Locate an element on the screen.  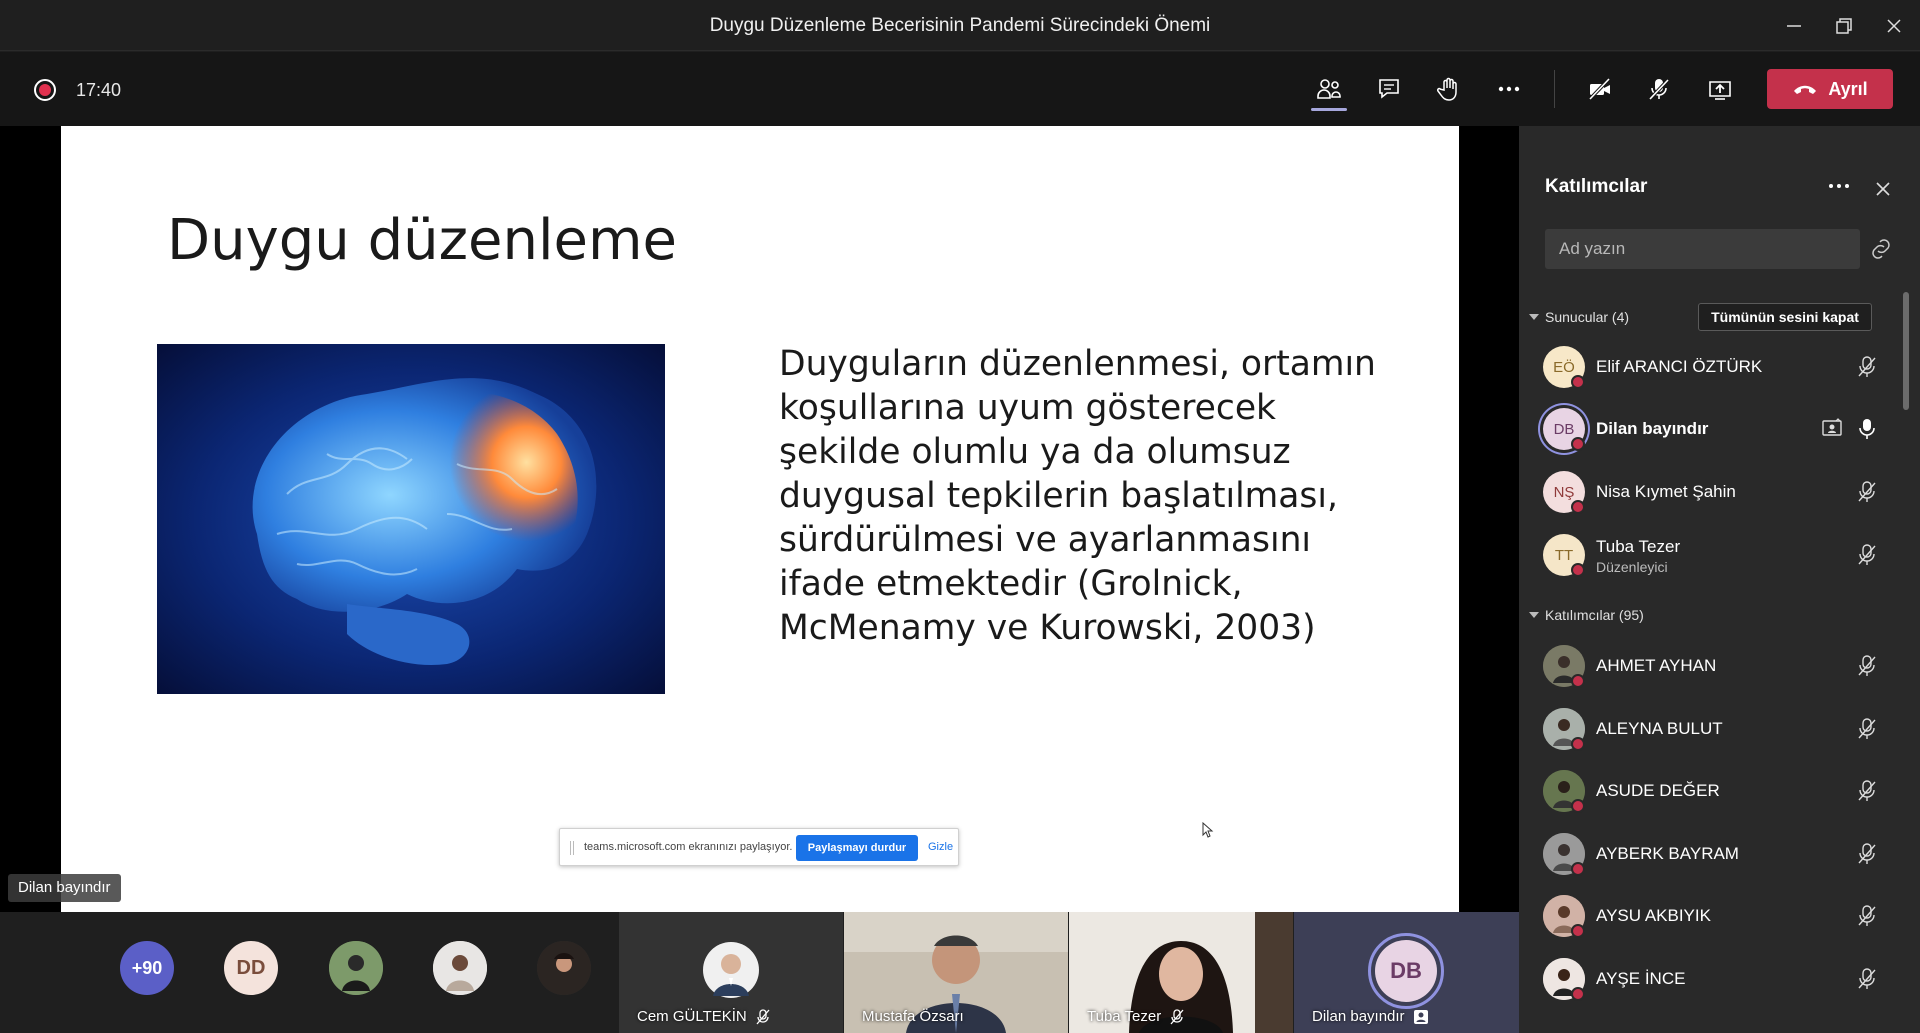
avatar-photo-cem is located at coordinates (731, 970).